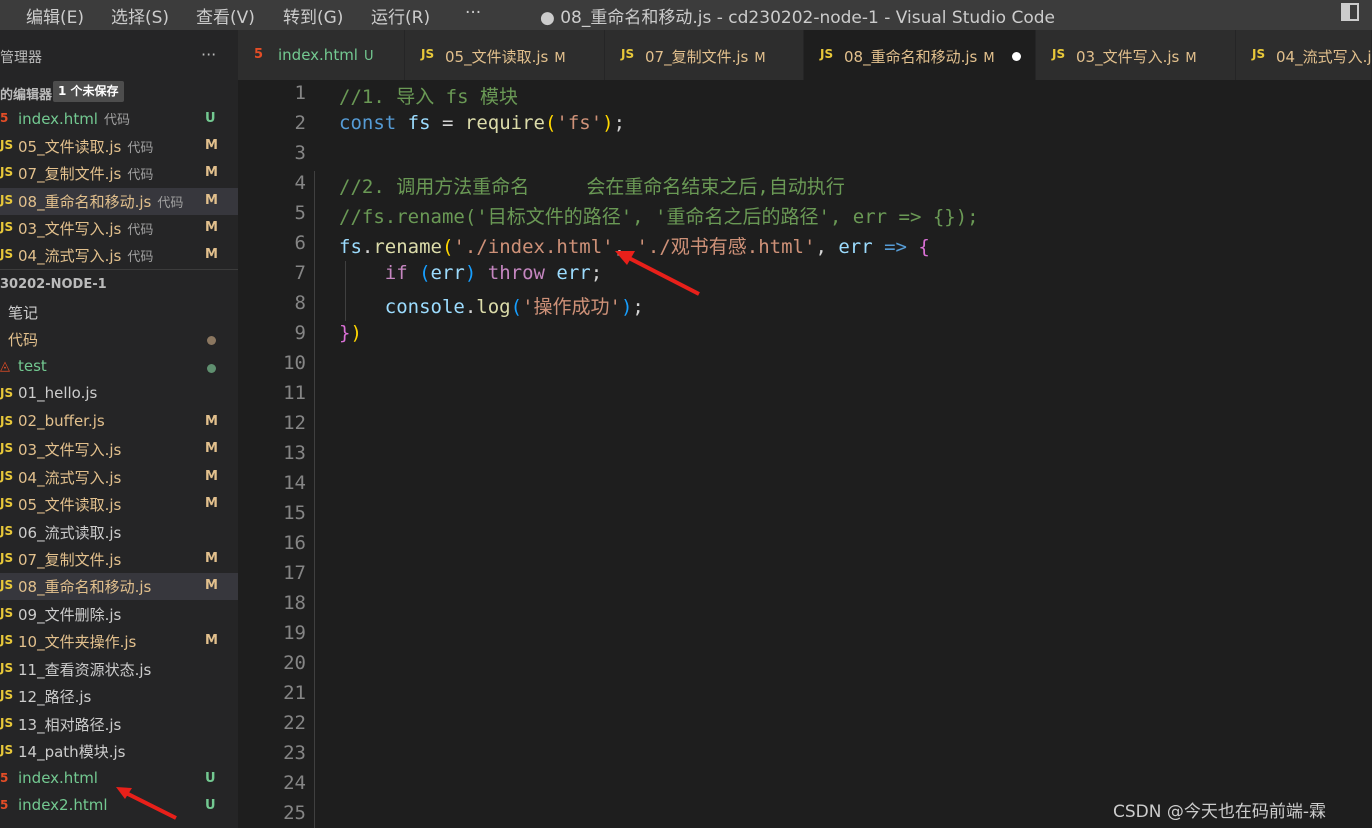 The image size is (1372, 828). I want to click on tab-07: JS 07_复制文件.js M, so click(704, 55).